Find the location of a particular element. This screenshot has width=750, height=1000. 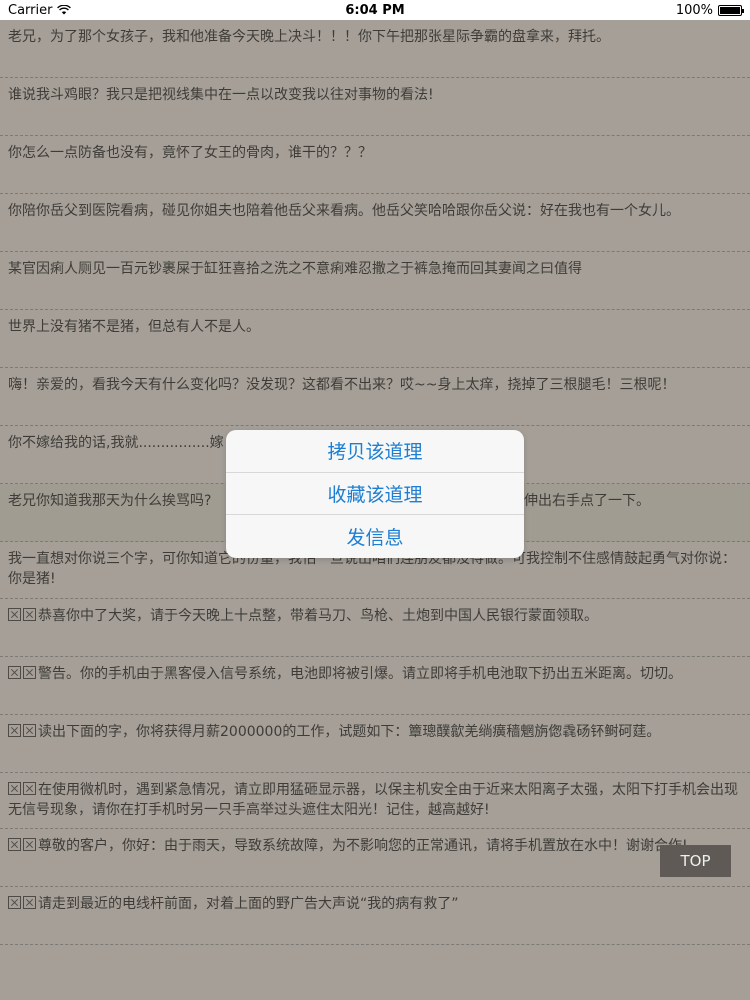

status-left: Carrier is located at coordinates (40, 10).